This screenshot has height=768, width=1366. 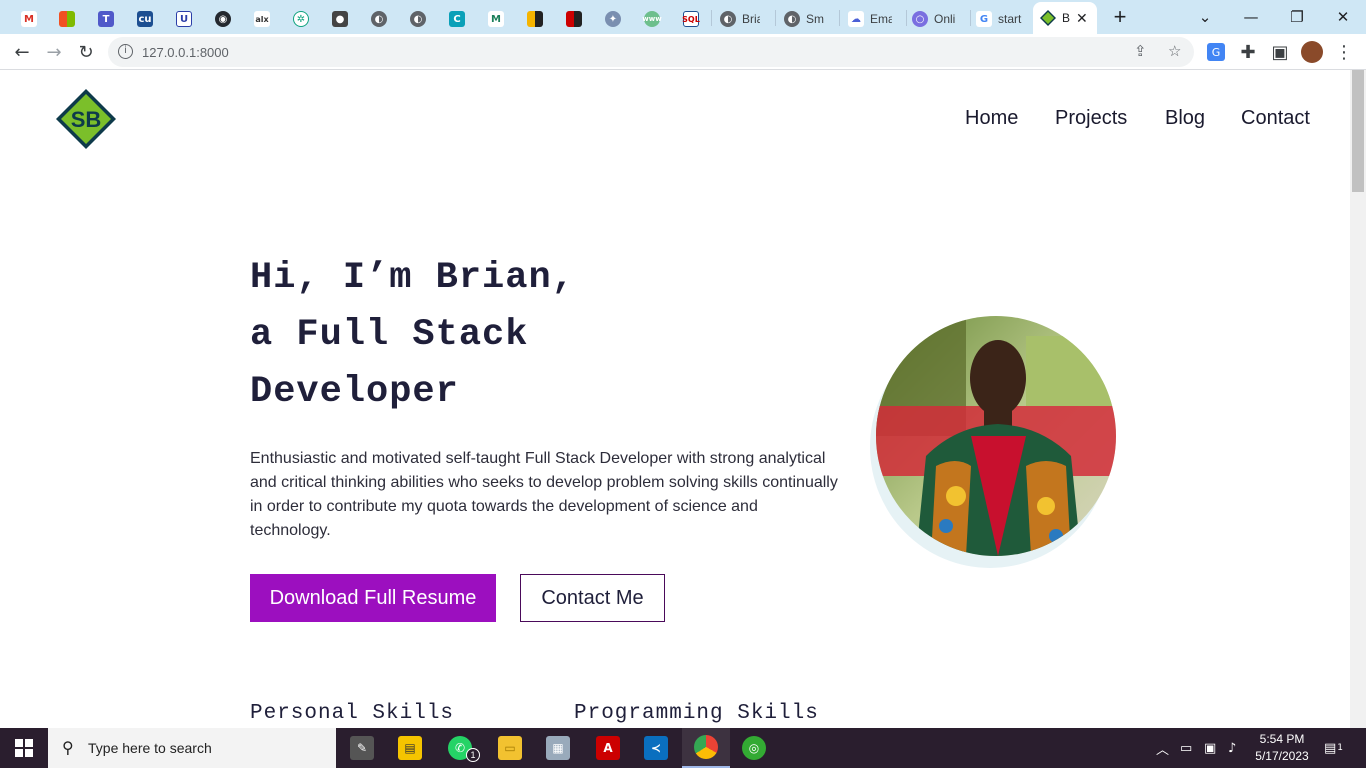 I want to click on coursera-icon: C, so click(x=457, y=19).